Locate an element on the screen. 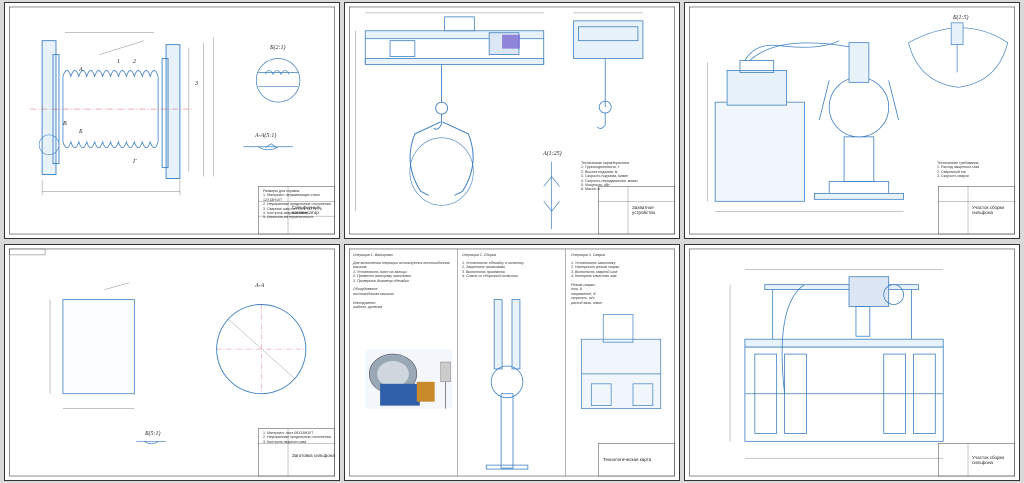 The height and width of the screenshot is (483, 1024). grab-jaws is located at coordinates (441, 163).